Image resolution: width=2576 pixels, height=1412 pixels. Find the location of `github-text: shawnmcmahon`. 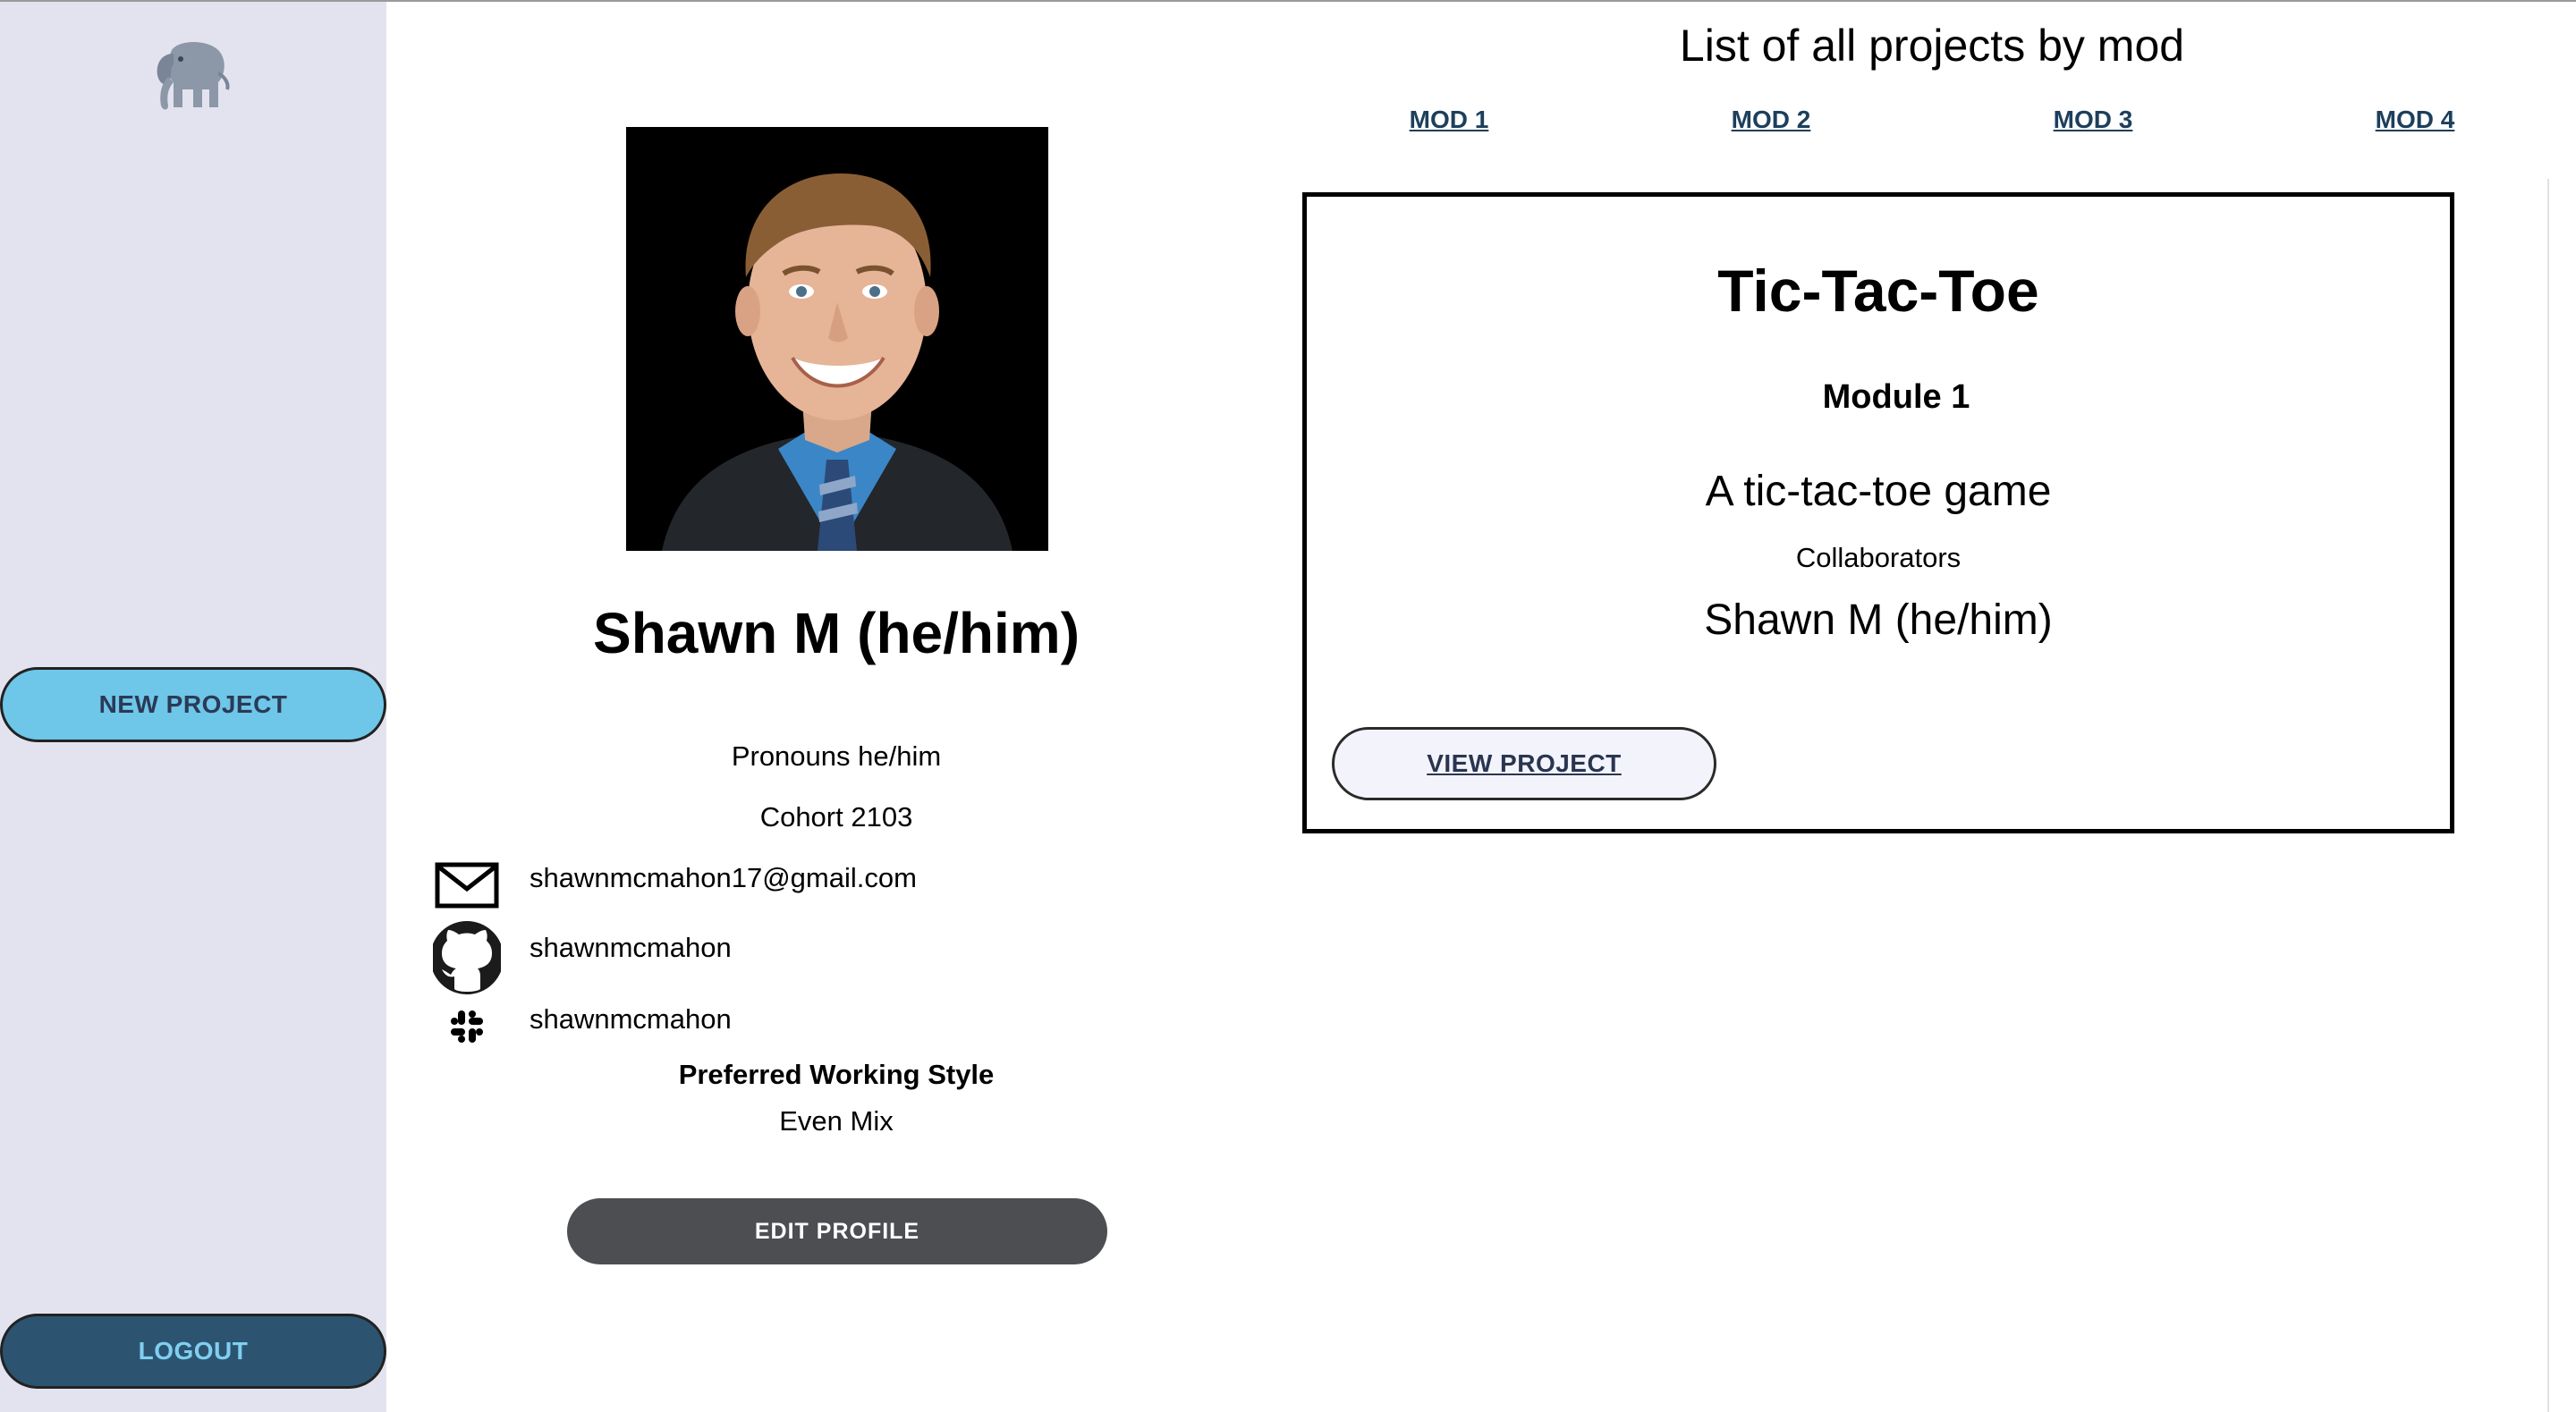

github-text: shawnmcmahon is located at coordinates (631, 948).